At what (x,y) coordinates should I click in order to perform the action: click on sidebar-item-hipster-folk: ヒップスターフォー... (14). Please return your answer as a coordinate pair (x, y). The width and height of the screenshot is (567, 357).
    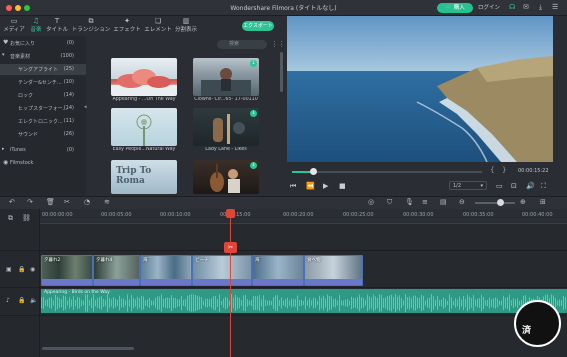
    Looking at the image, I should click on (43, 108).